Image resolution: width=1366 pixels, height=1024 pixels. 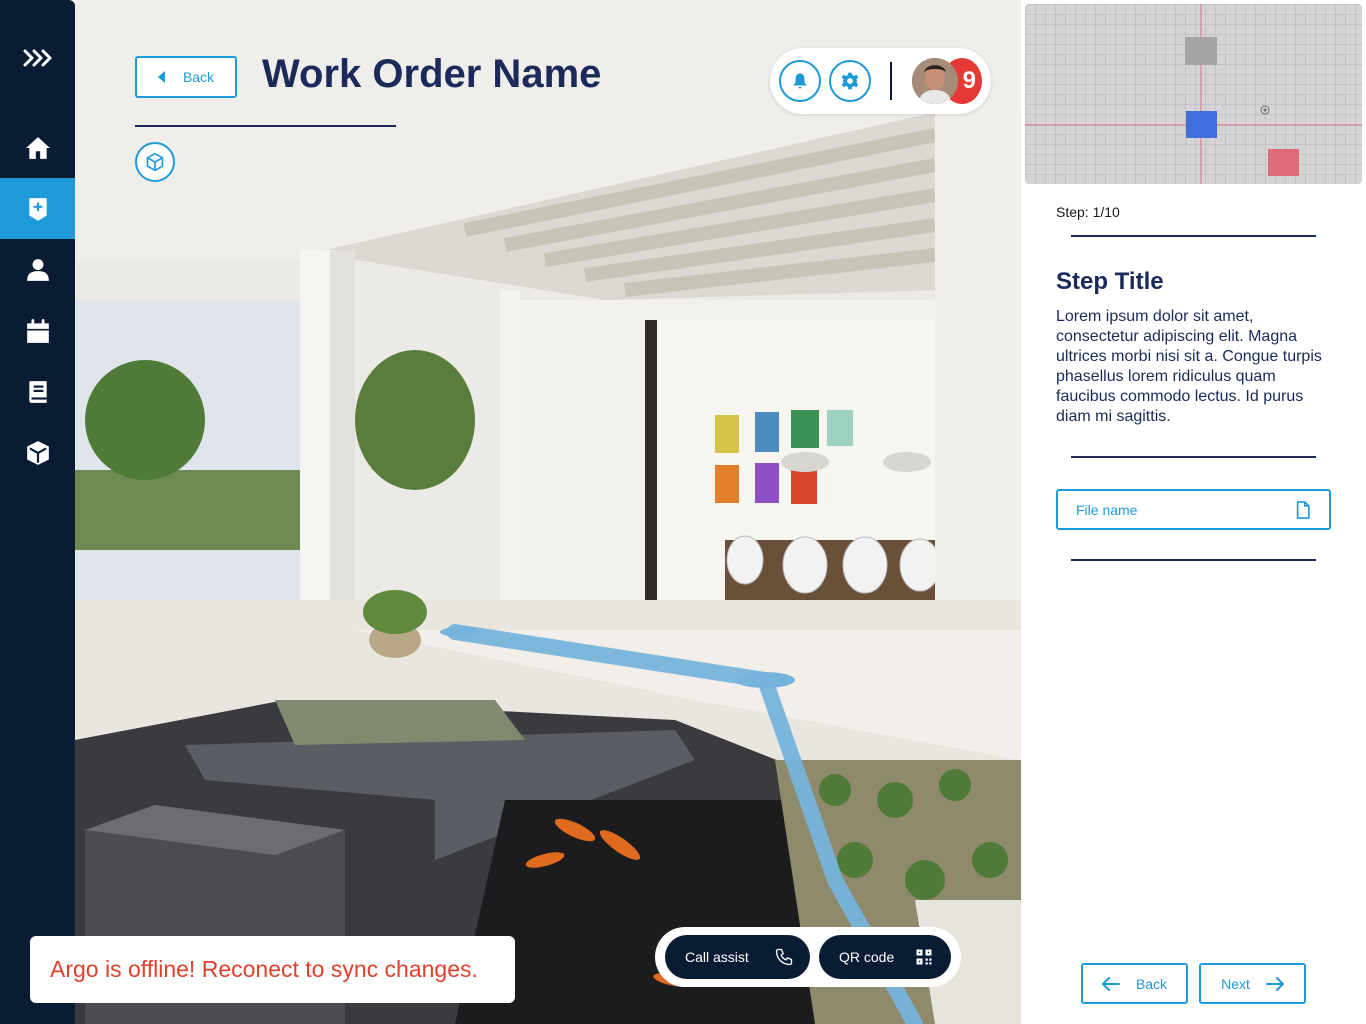 I want to click on 3d-model-button, so click(x=155, y=162).